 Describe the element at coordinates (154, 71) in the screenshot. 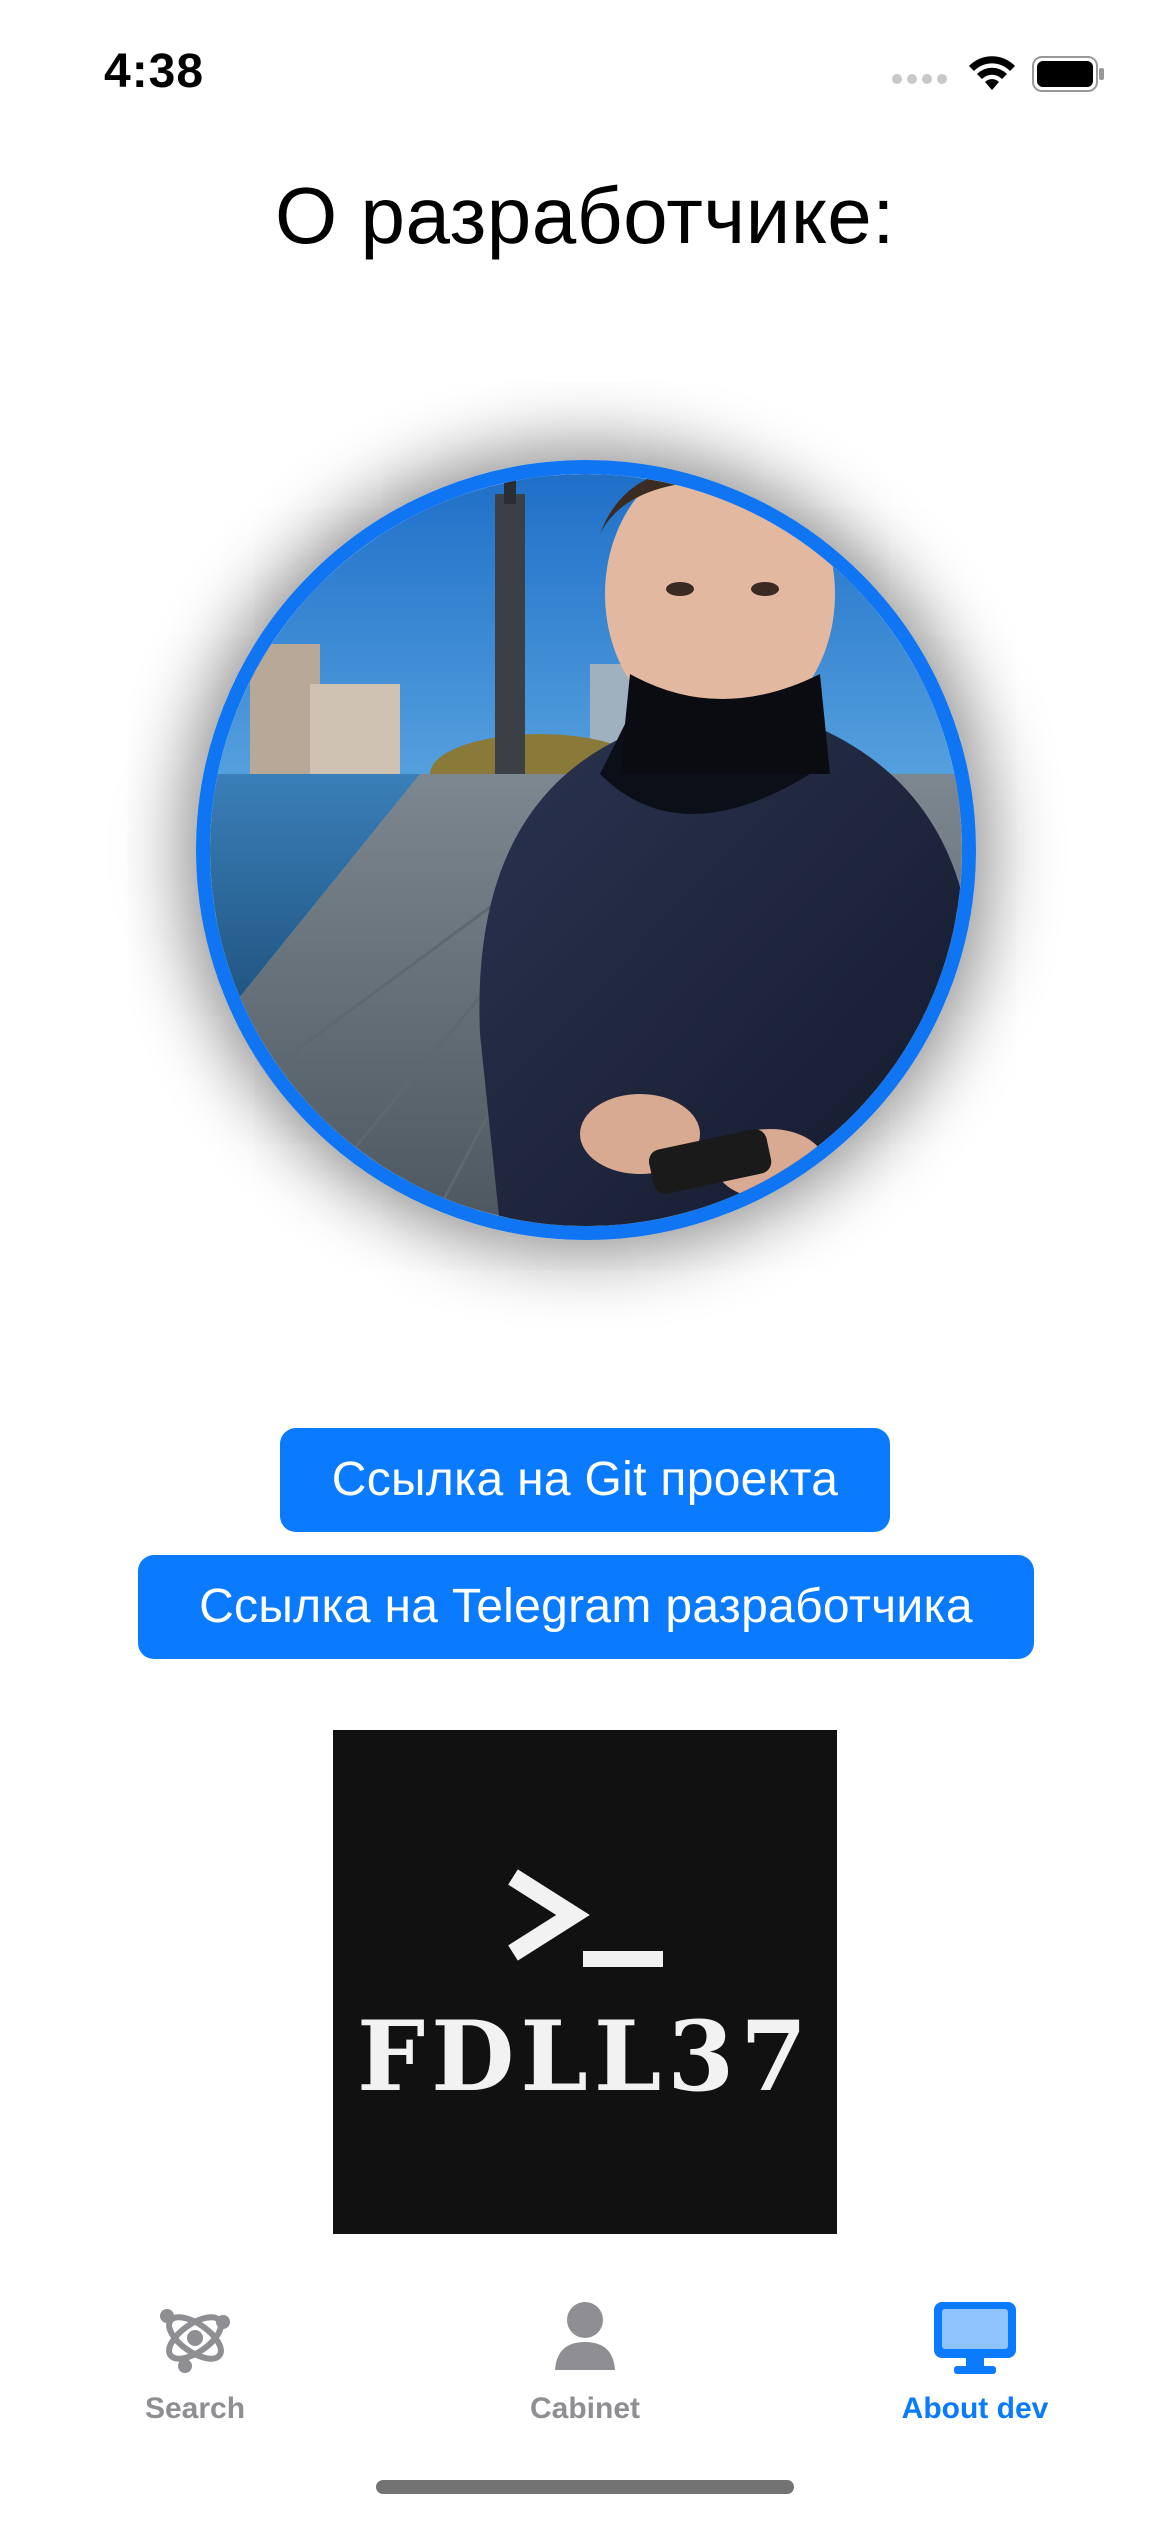

I see `status-time: 4:38` at that location.